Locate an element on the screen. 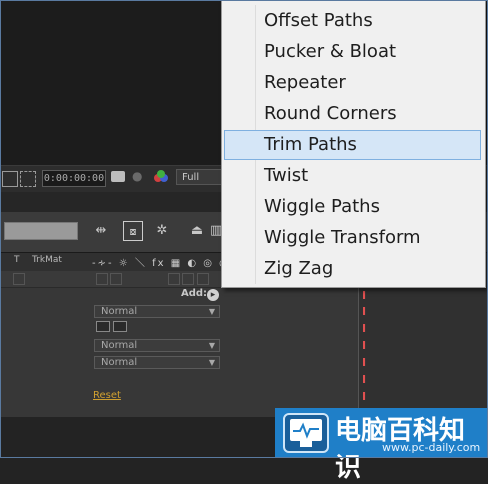  reset-link: Reset is located at coordinates (107, 395).